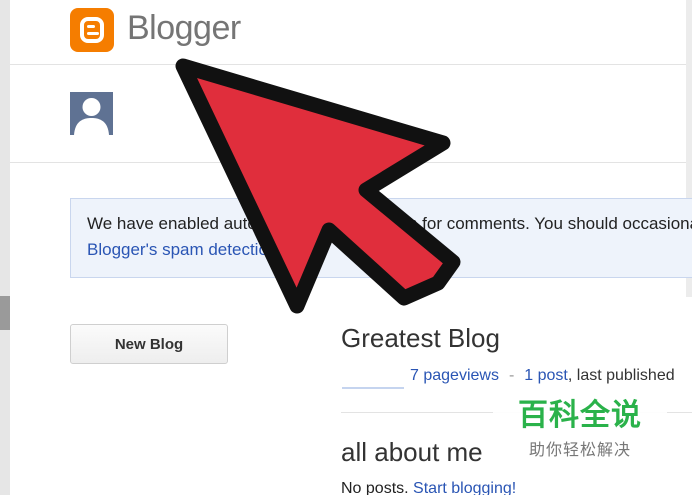  I want to click on watermark: 百科全说 助你轻松解决, so click(580, 427).